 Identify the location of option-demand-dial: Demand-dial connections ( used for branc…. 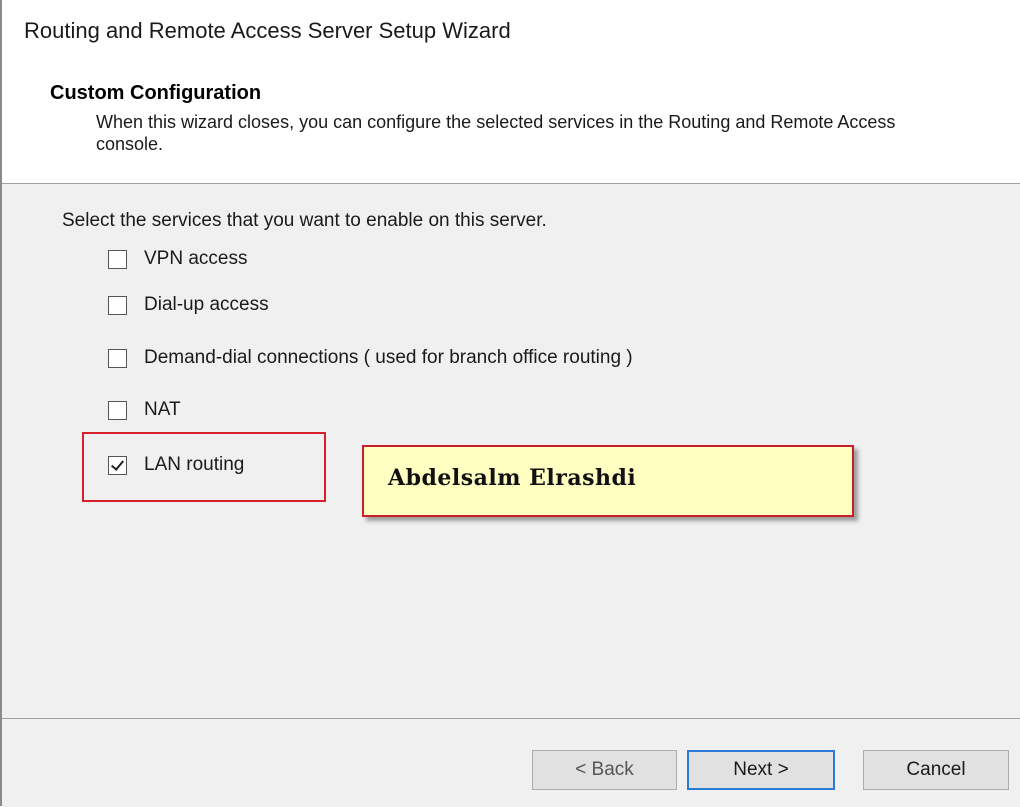
(370, 358).